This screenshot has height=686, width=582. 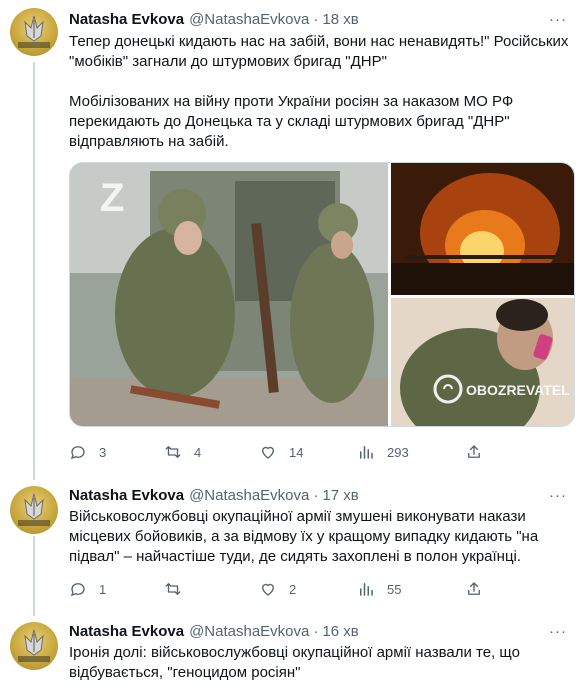 I want to click on views-button: 55, so click(x=411, y=589).